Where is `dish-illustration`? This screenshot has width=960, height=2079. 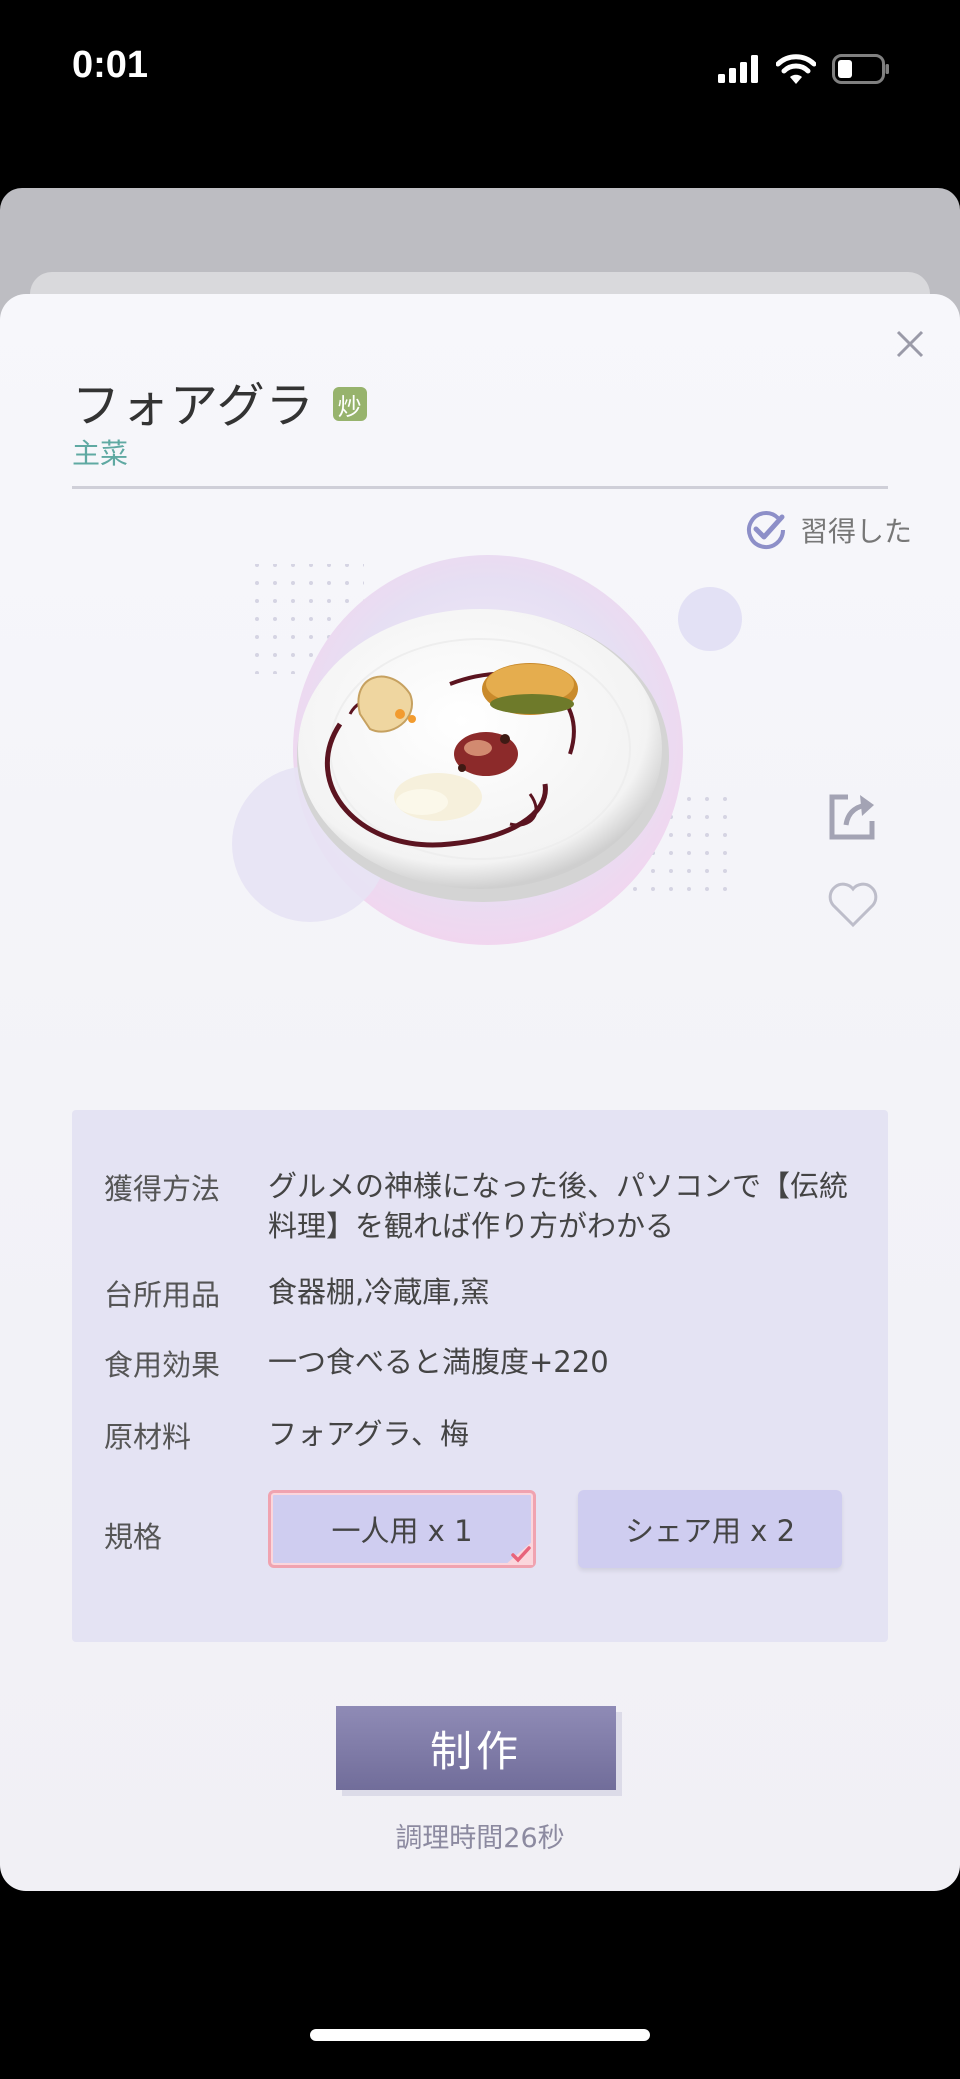 dish-illustration is located at coordinates (487, 750).